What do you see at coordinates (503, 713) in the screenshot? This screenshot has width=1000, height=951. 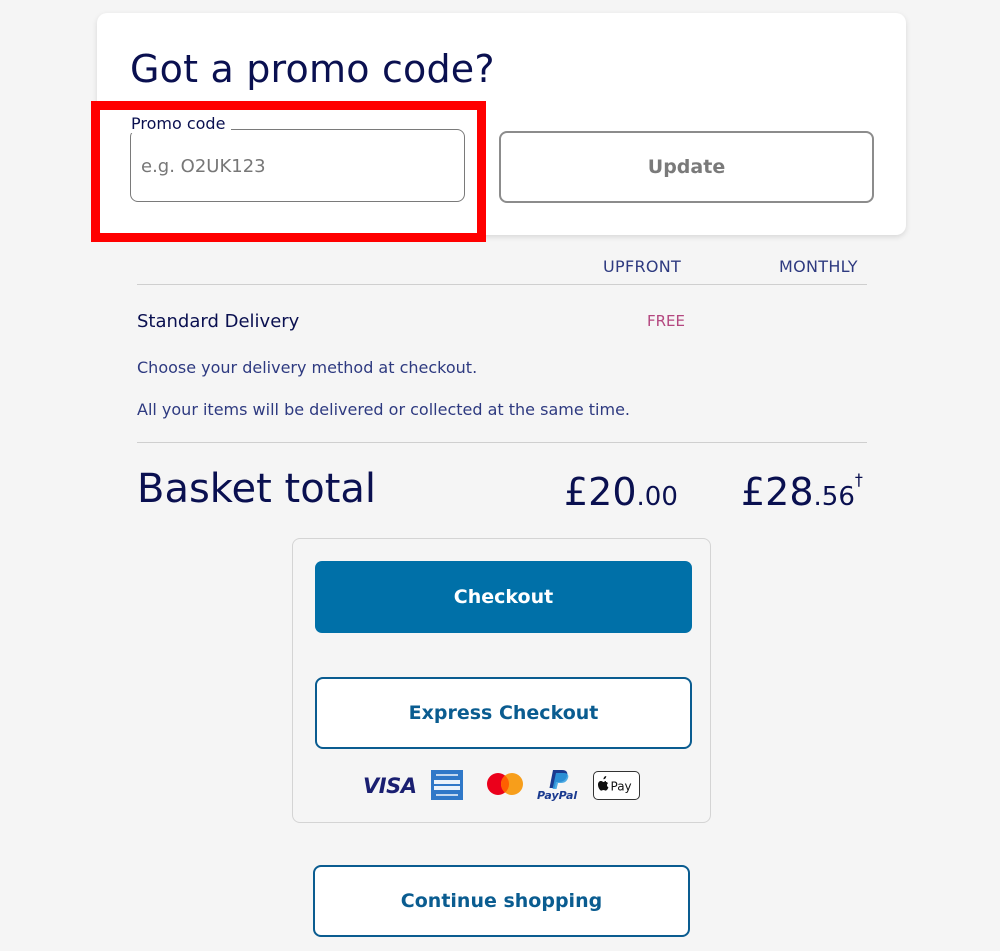 I see `express-checkout-button: Express Checkout` at bounding box center [503, 713].